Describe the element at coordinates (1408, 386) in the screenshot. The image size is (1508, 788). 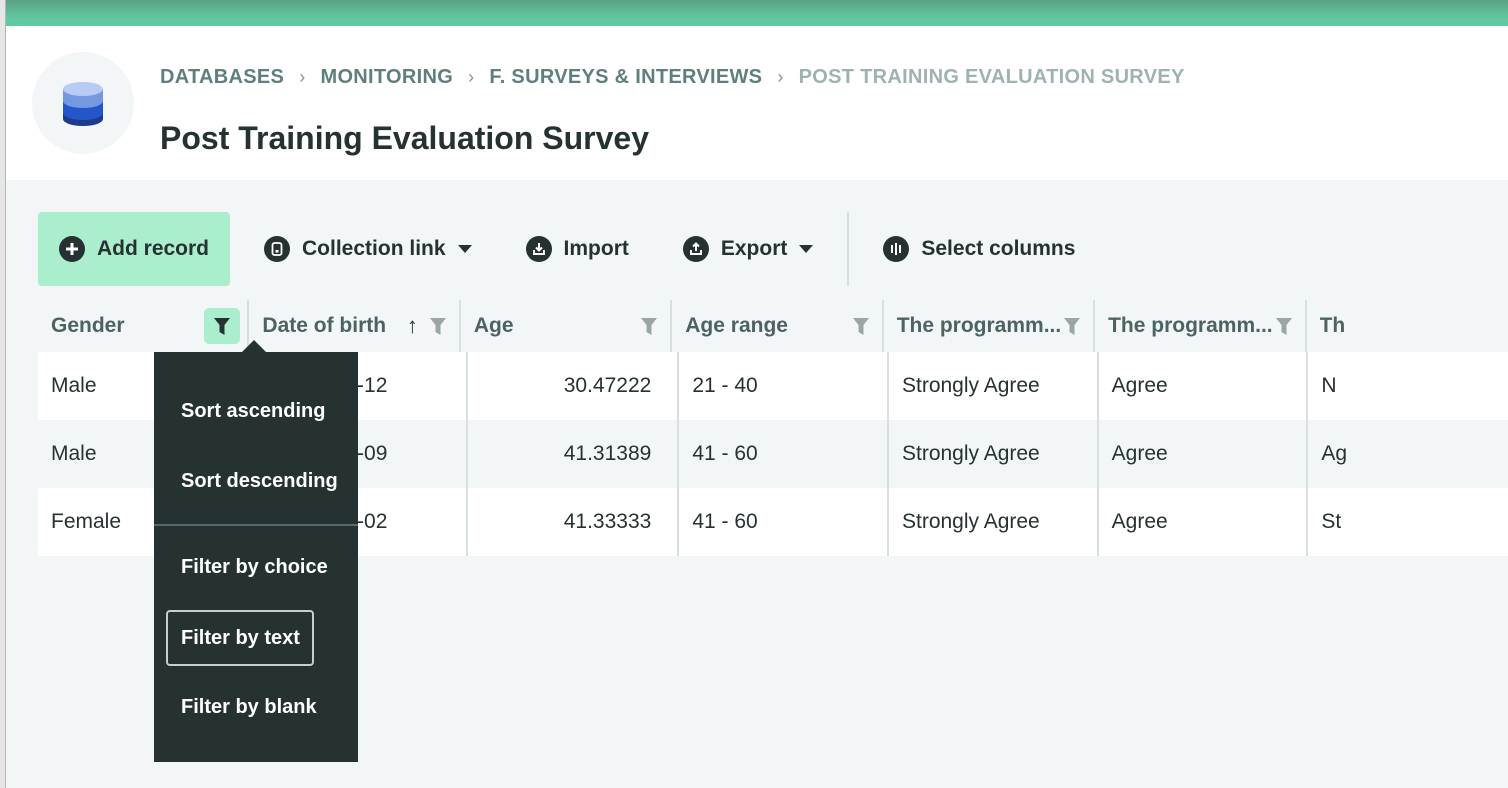
I see `cell-programme-3: N` at that location.